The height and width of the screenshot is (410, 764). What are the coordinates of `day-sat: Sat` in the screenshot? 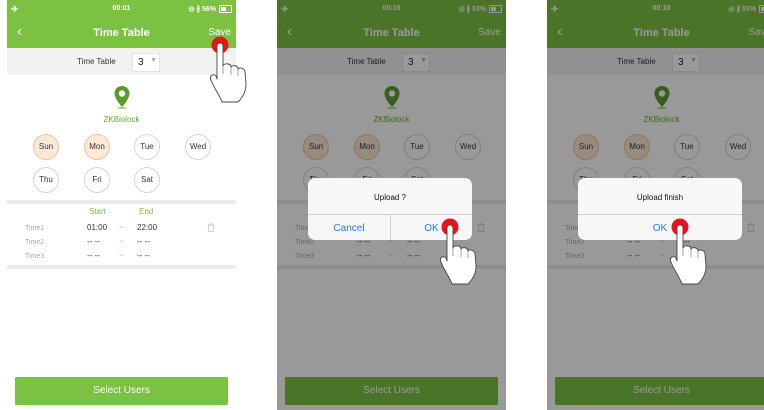 It's located at (147, 180).